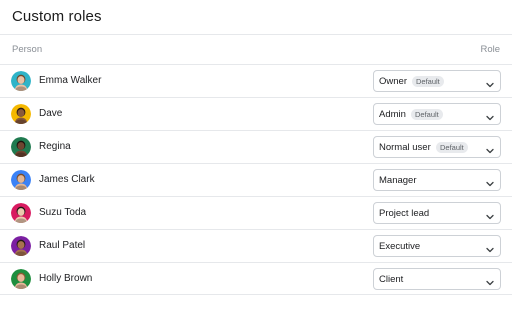 This screenshot has height=325, width=512. Describe the element at coordinates (404, 213) in the screenshot. I see `role-value: Project lead` at that location.